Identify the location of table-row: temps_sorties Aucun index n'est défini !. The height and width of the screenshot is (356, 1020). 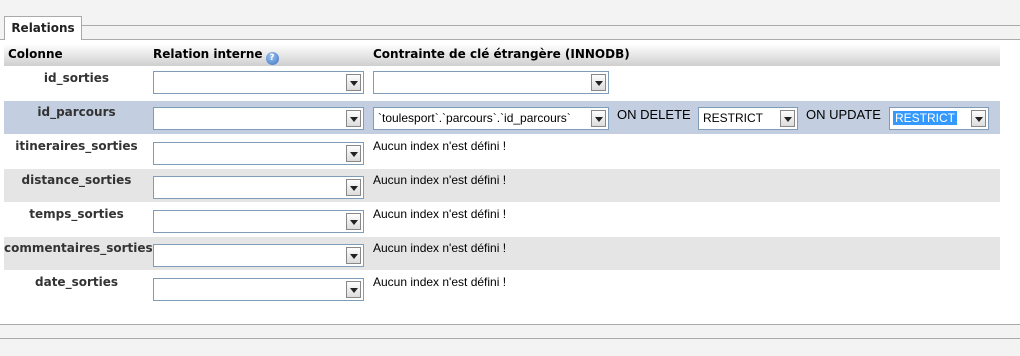
(502, 219).